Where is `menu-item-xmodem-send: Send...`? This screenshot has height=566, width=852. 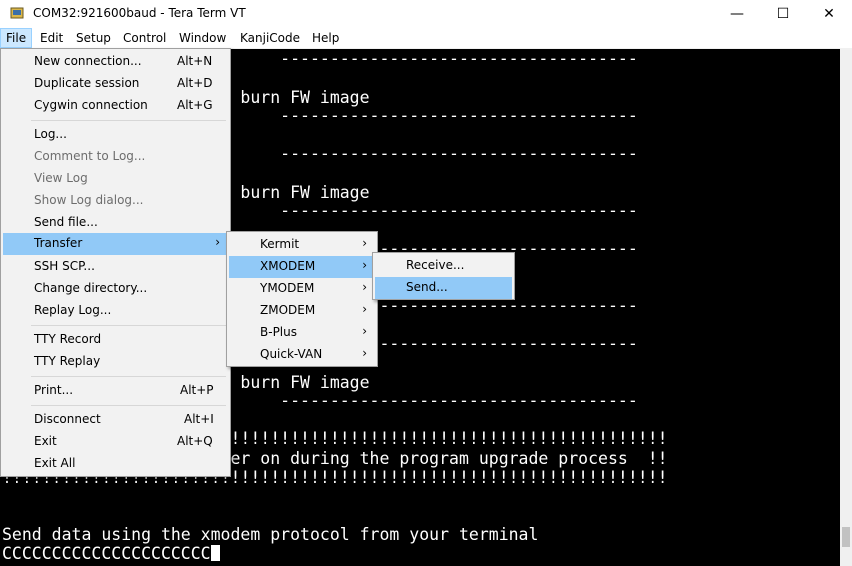 menu-item-xmodem-send: Send... is located at coordinates (443, 288).